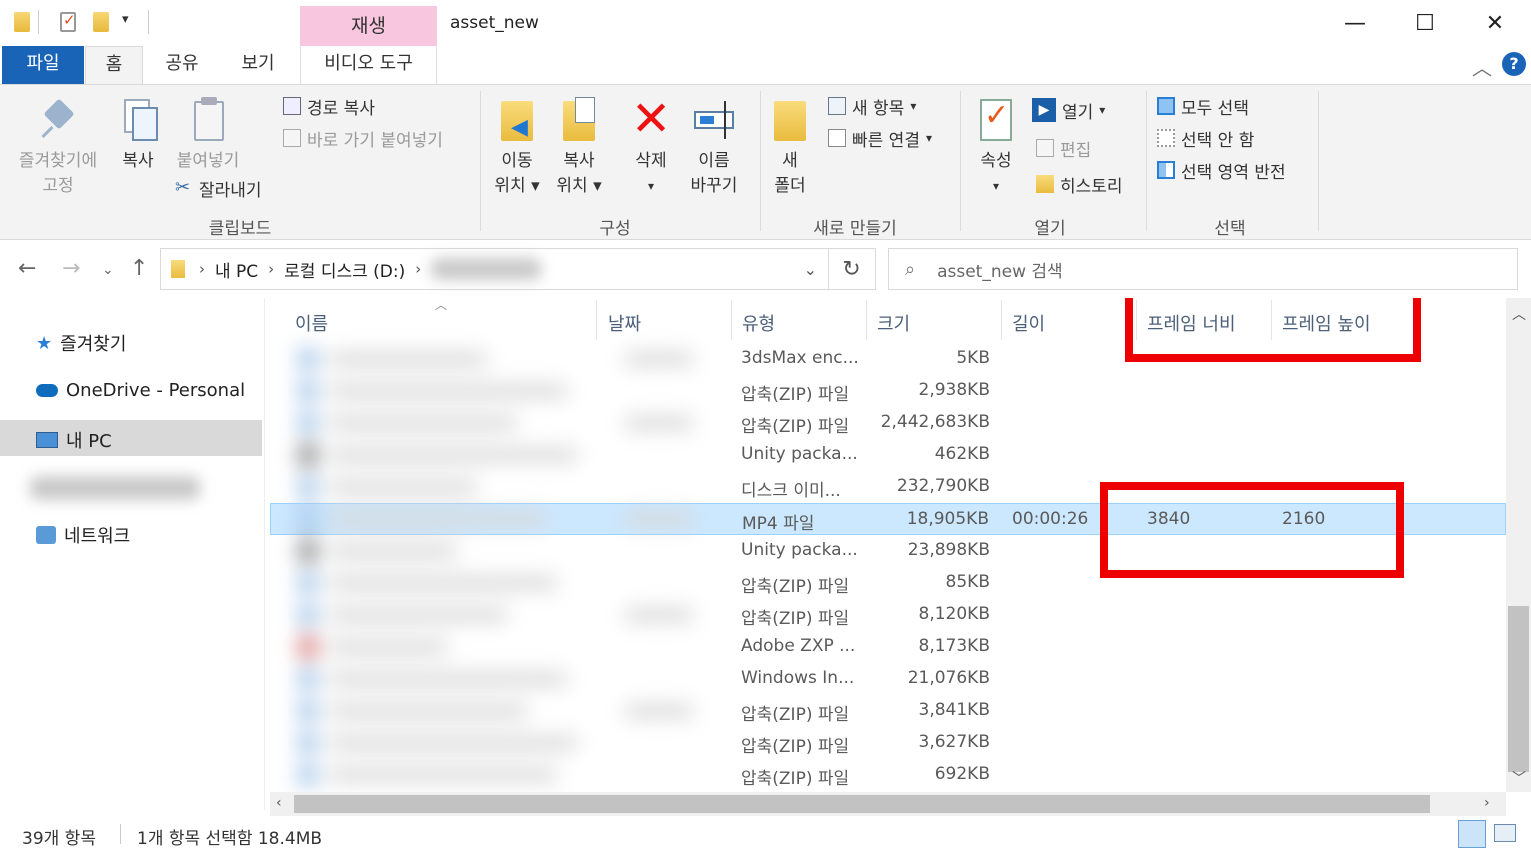 Image resolution: width=1531 pixels, height=852 pixels. Describe the element at coordinates (1221, 170) in the screenshot. I see `invert-selection-button: 선택 영역 반전` at that location.